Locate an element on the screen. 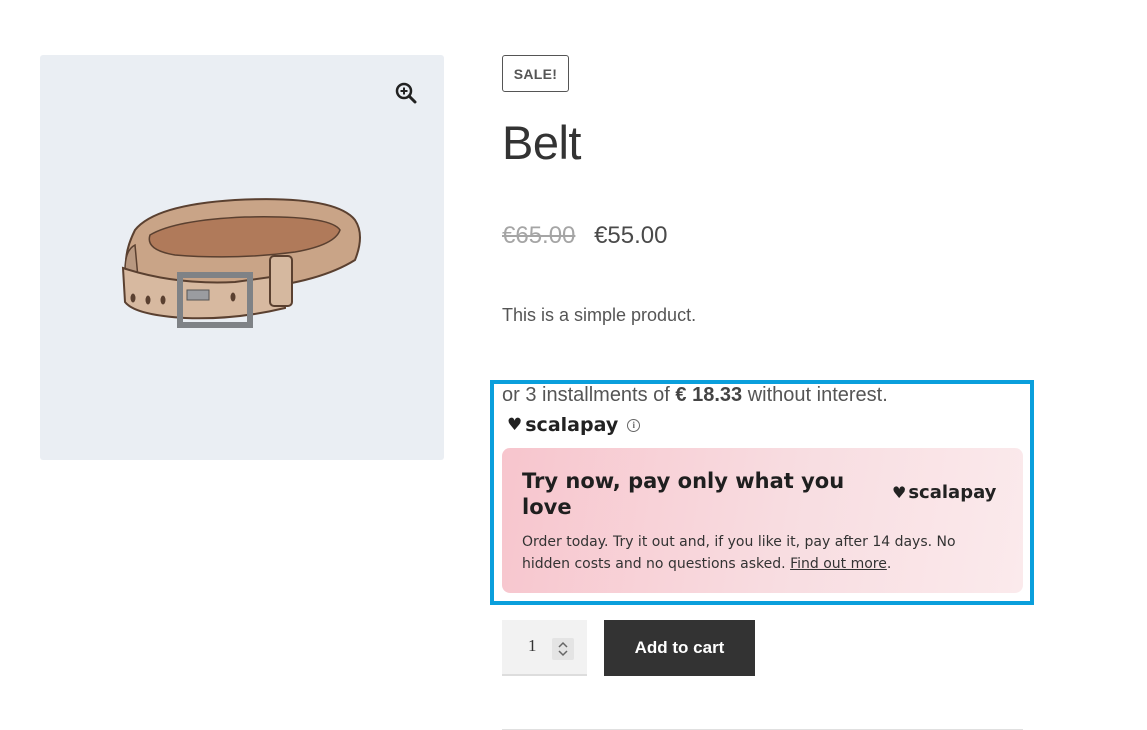 The height and width of the screenshot is (730, 1147). installments-suffix: without interest. is located at coordinates (815, 395).